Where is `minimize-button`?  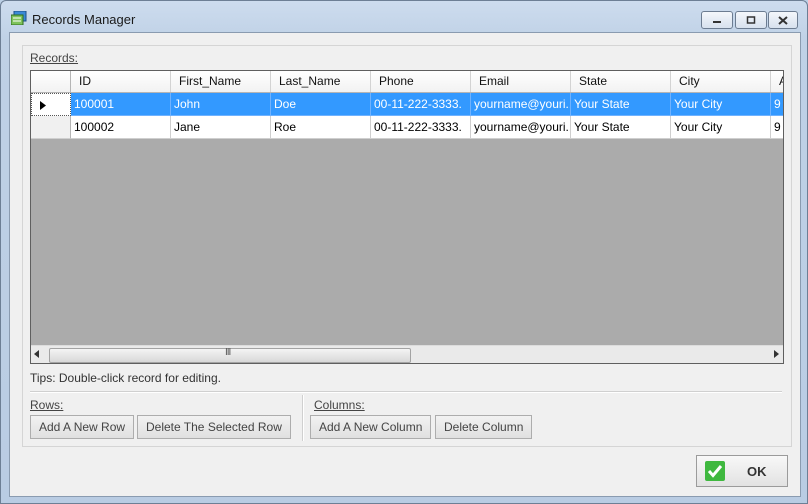 minimize-button is located at coordinates (717, 20).